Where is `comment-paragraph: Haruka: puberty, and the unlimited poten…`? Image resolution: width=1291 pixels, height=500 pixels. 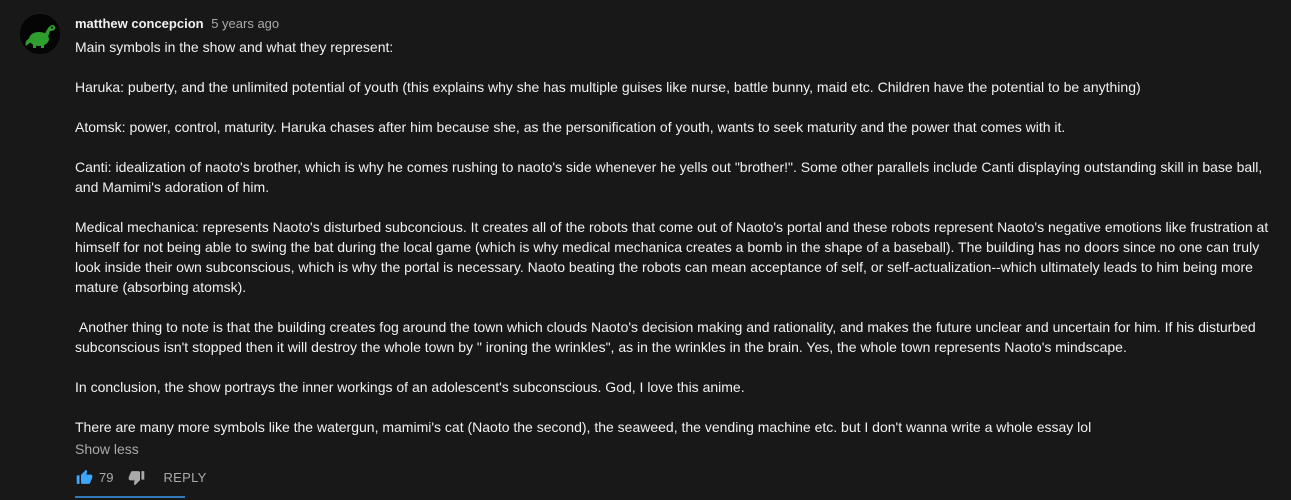
comment-paragraph: Haruka: puberty, and the unlimited poten… is located at coordinates (608, 87).